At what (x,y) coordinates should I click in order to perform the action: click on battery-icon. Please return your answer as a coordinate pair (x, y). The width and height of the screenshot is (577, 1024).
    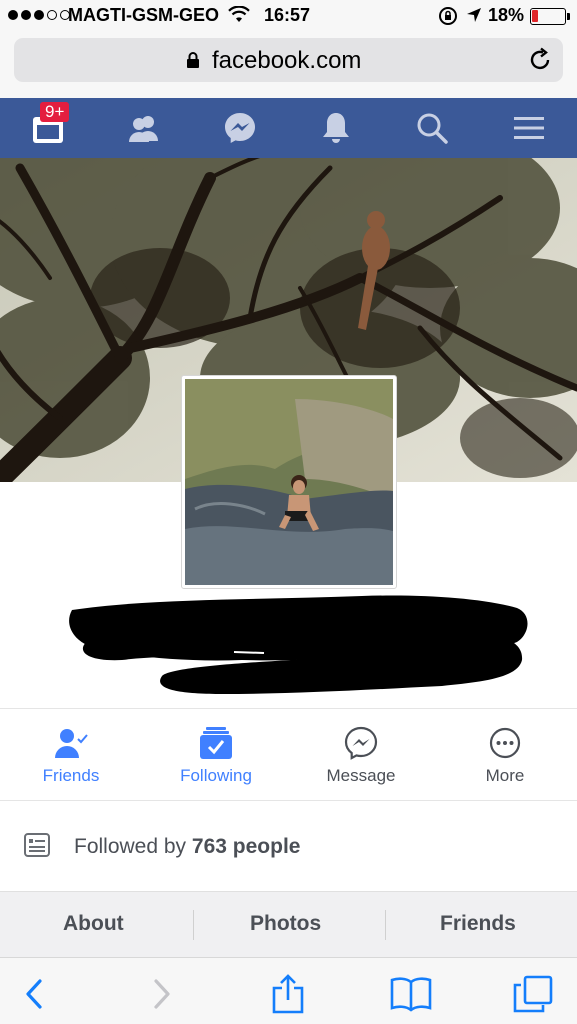
    Looking at the image, I should click on (550, 16).